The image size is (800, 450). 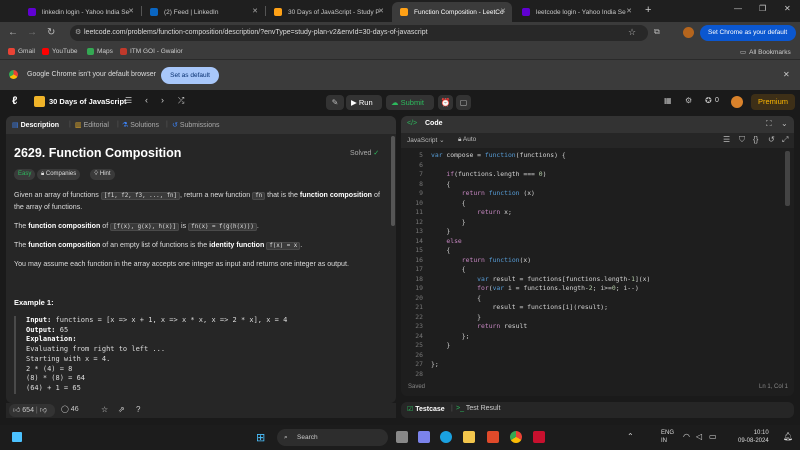 I want to click on code-line: 16 return function(x), so click(x=597, y=261).